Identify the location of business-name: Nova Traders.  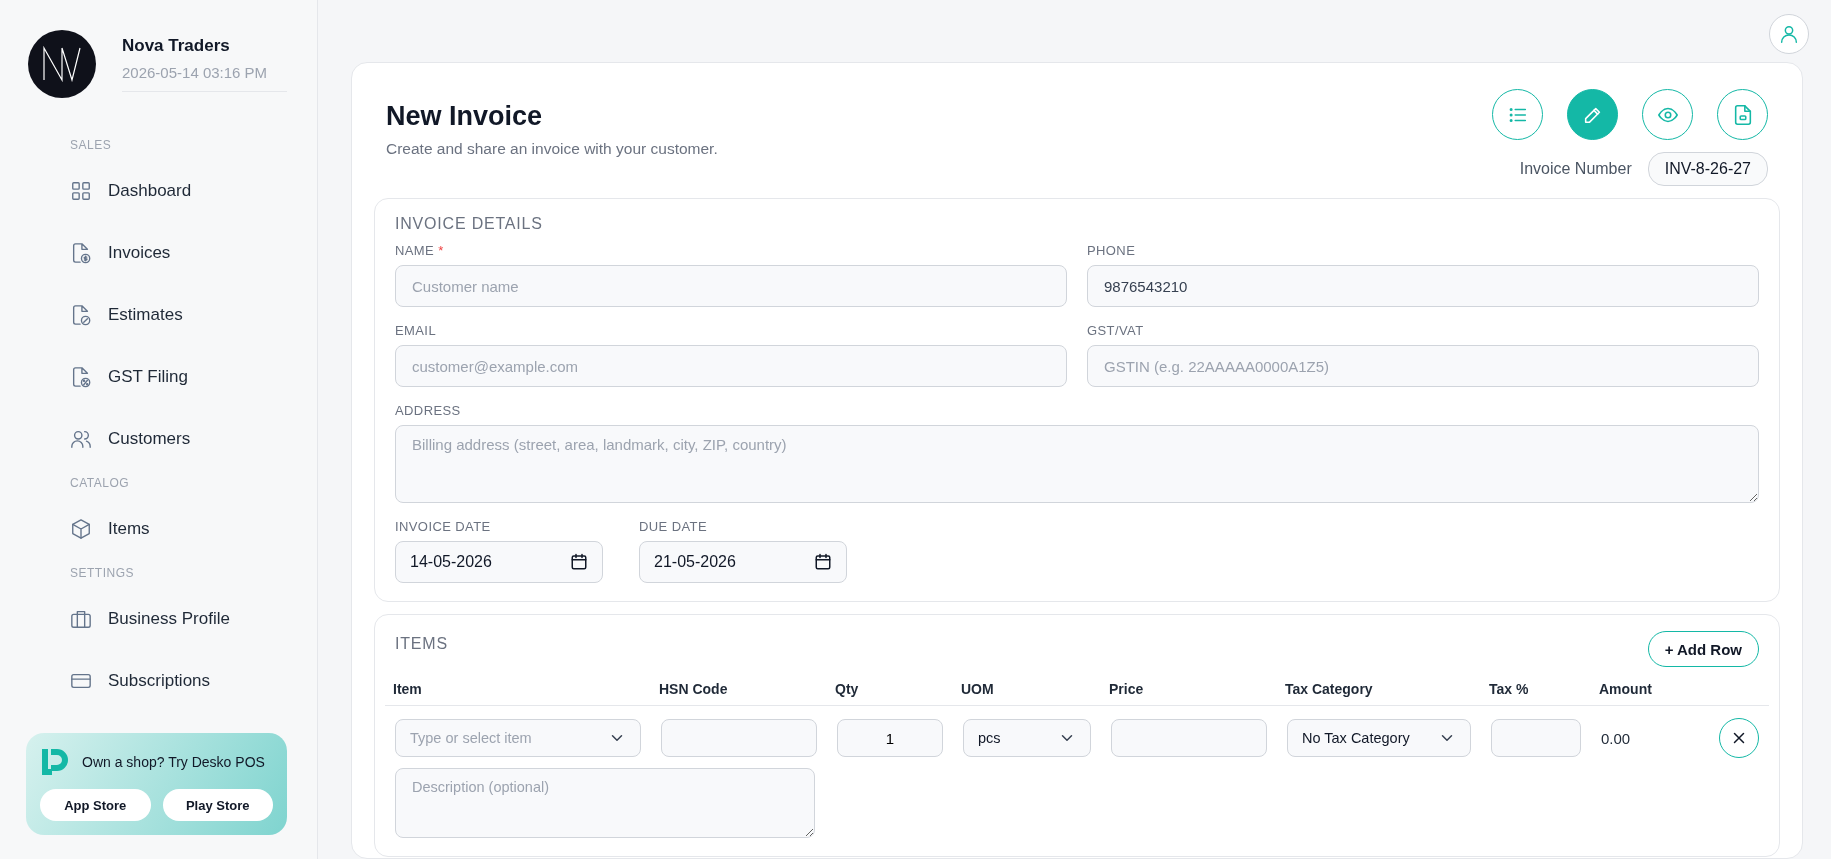
(176, 46).